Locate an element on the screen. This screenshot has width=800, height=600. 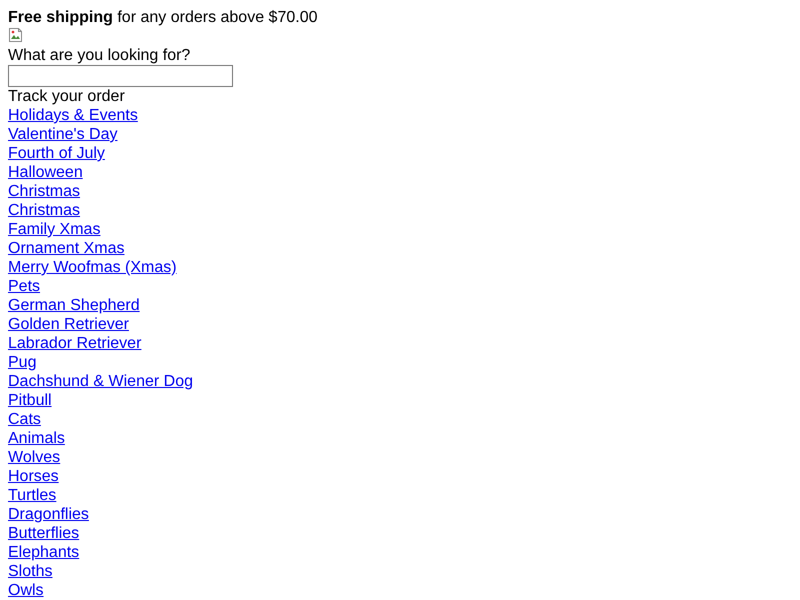
category-link: Cats is located at coordinates (24, 419).